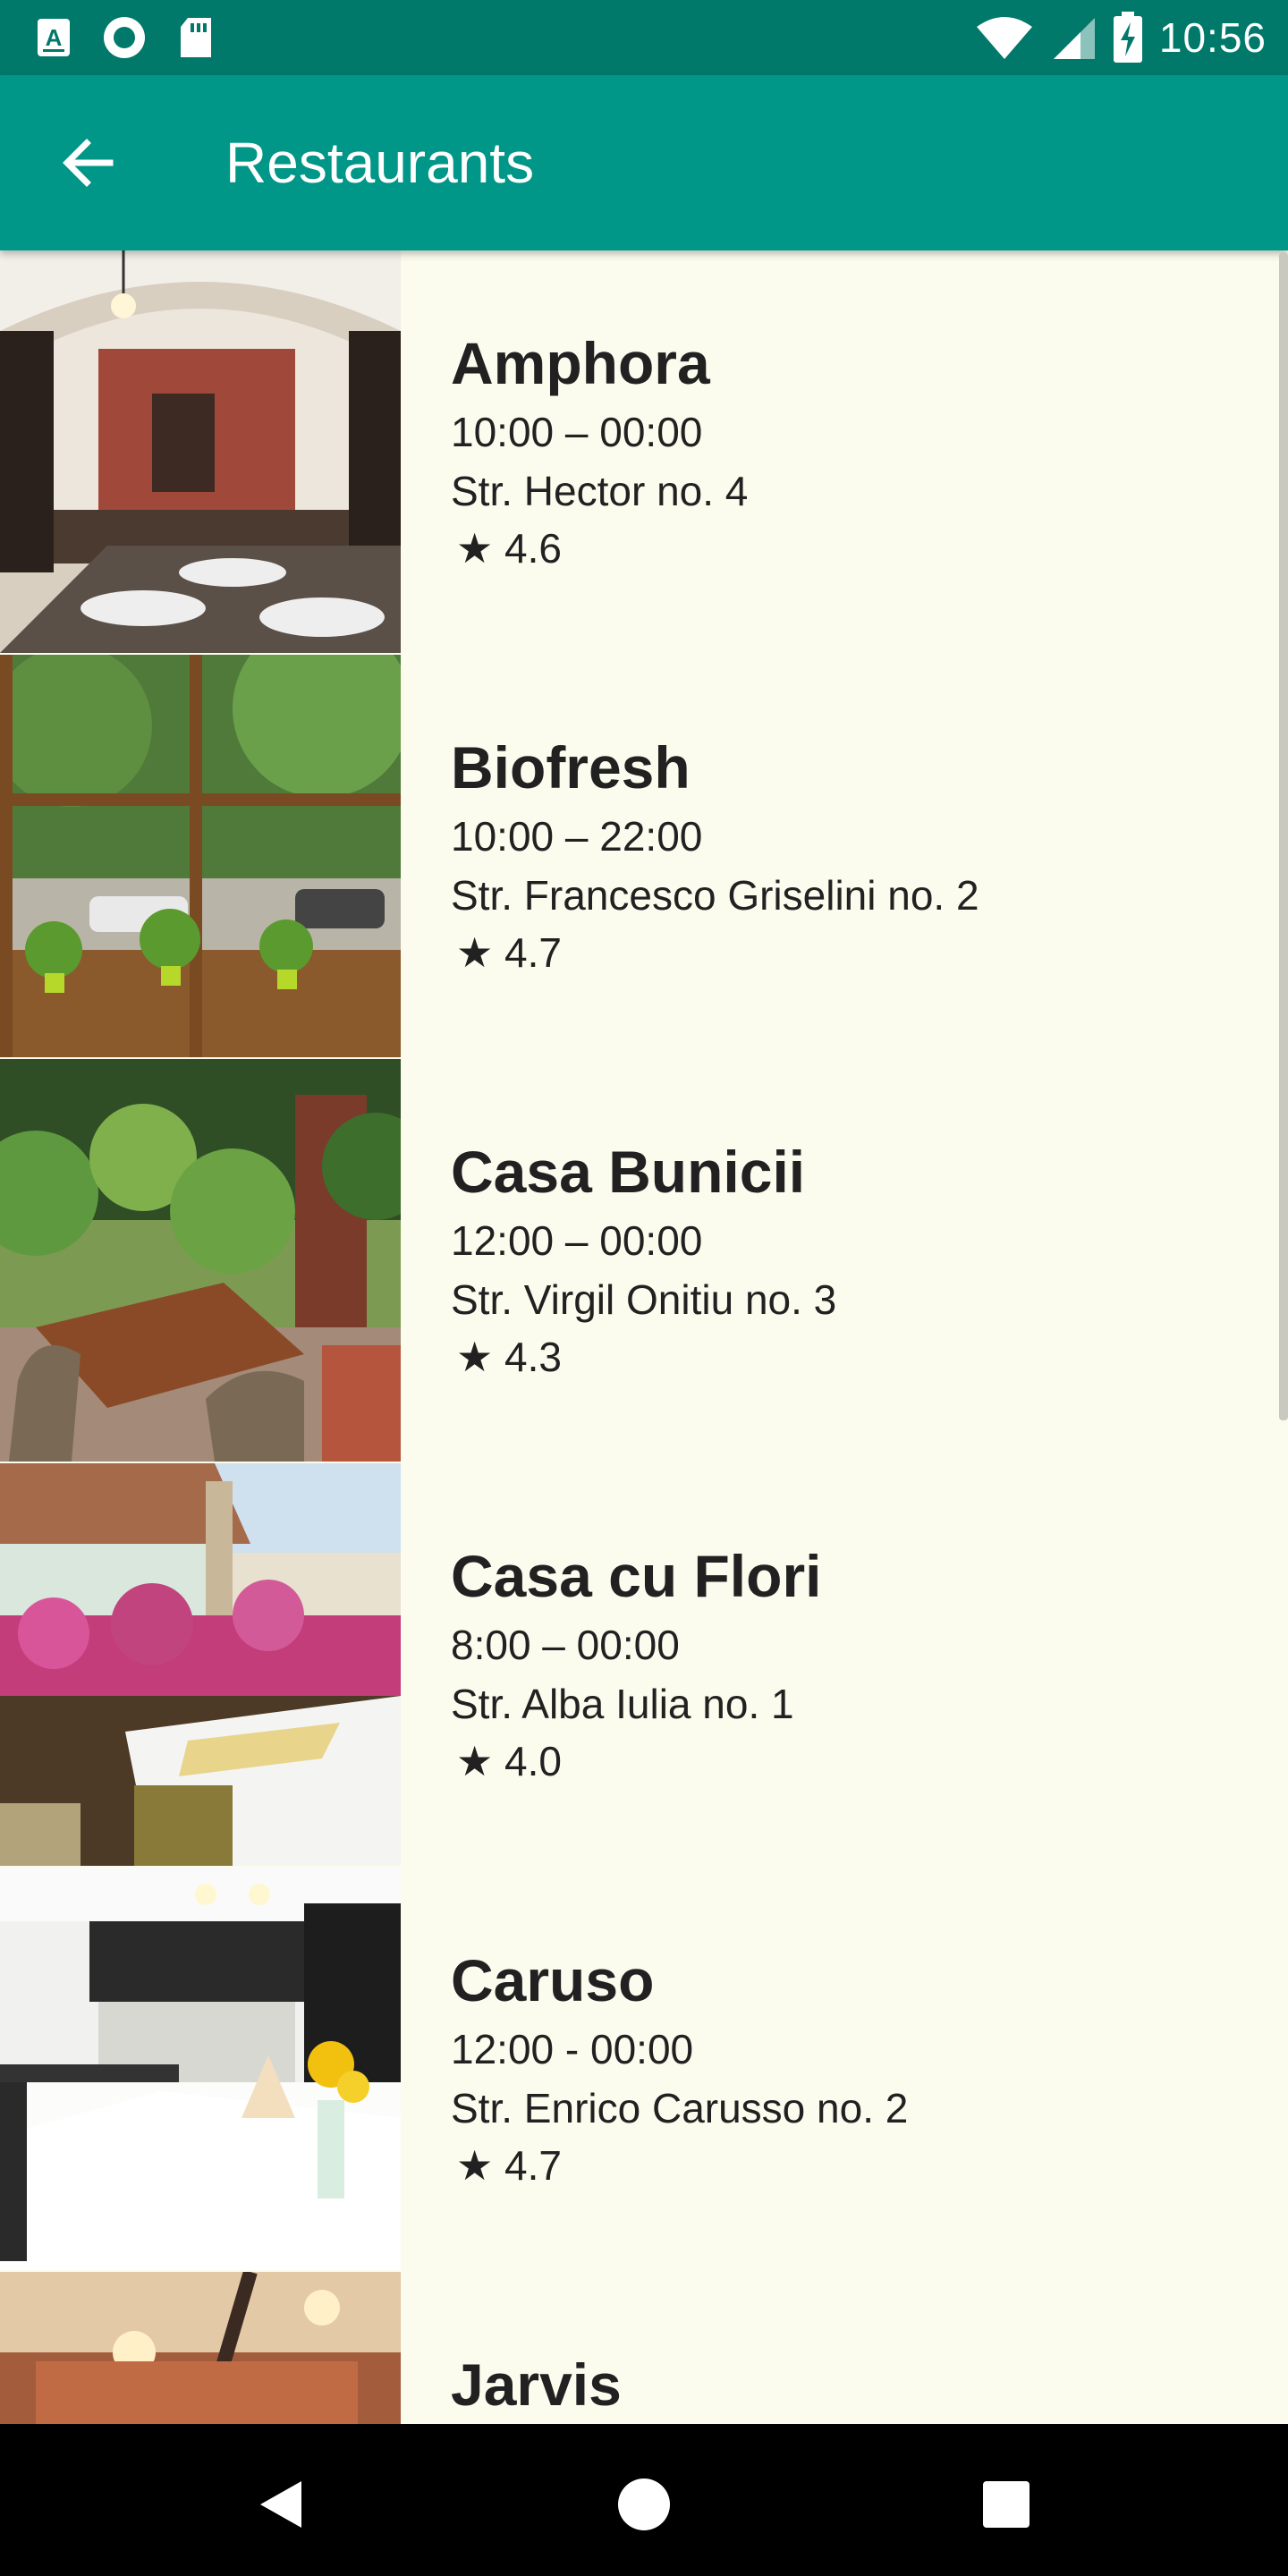  What do you see at coordinates (1283, 836) in the screenshot?
I see `scrollbar` at bounding box center [1283, 836].